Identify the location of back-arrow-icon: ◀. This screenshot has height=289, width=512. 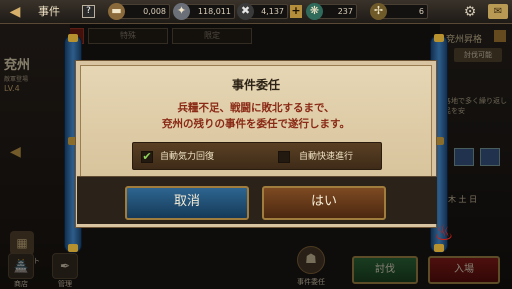
(15, 12).